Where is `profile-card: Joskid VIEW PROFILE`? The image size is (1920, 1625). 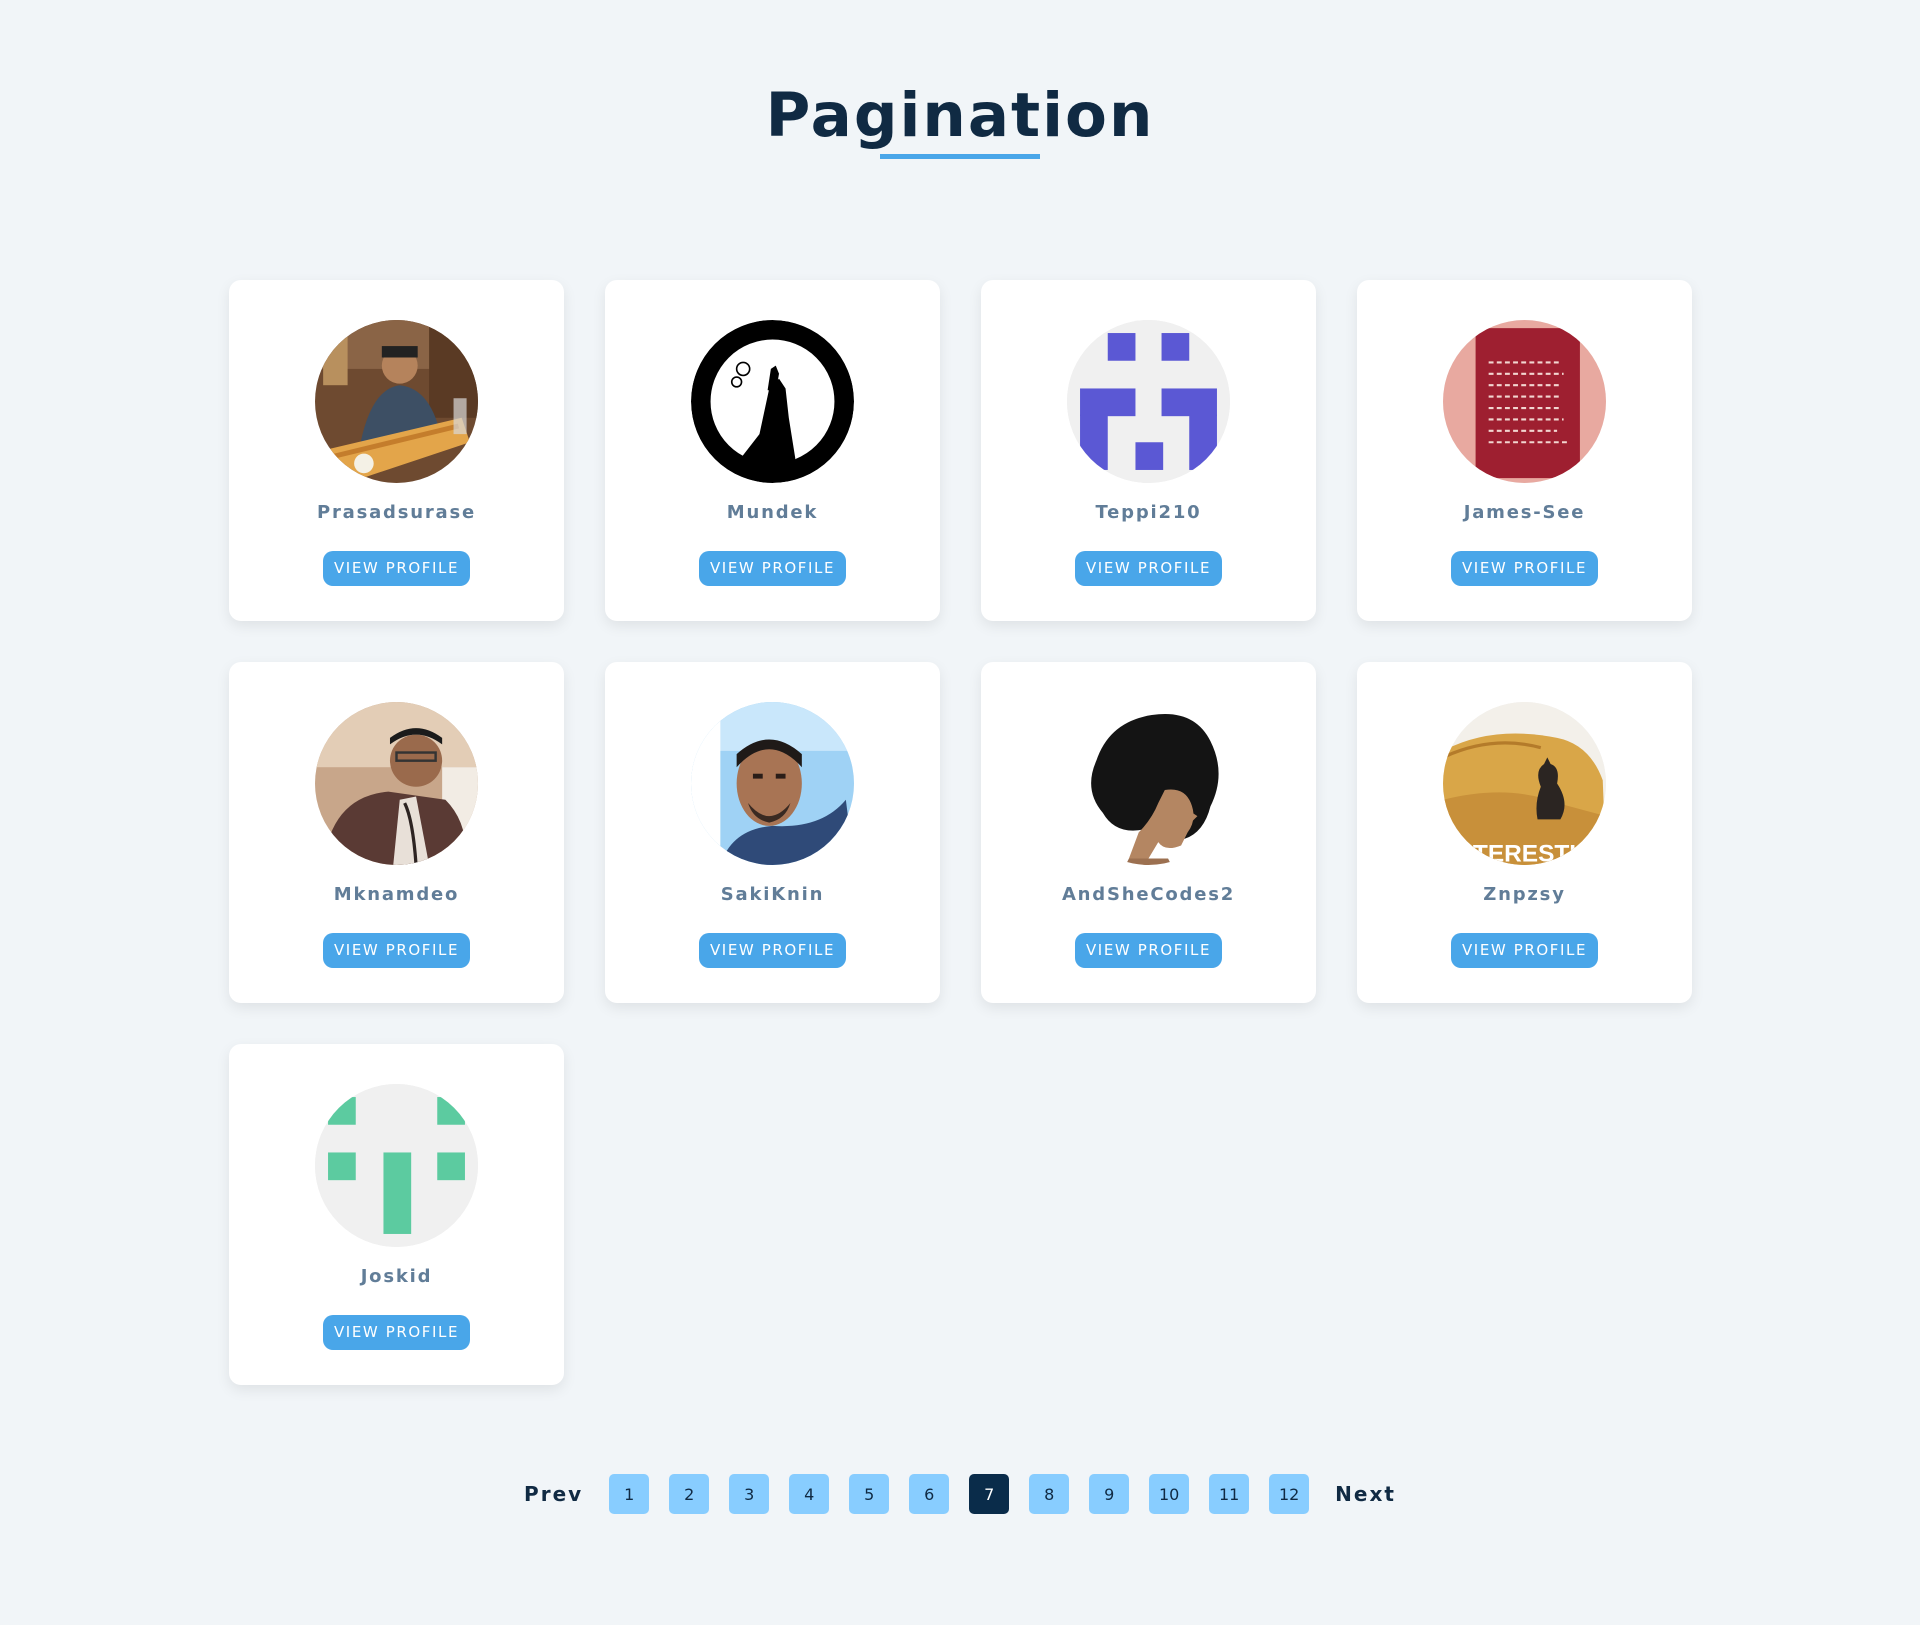 profile-card: Joskid VIEW PROFILE is located at coordinates (396, 1214).